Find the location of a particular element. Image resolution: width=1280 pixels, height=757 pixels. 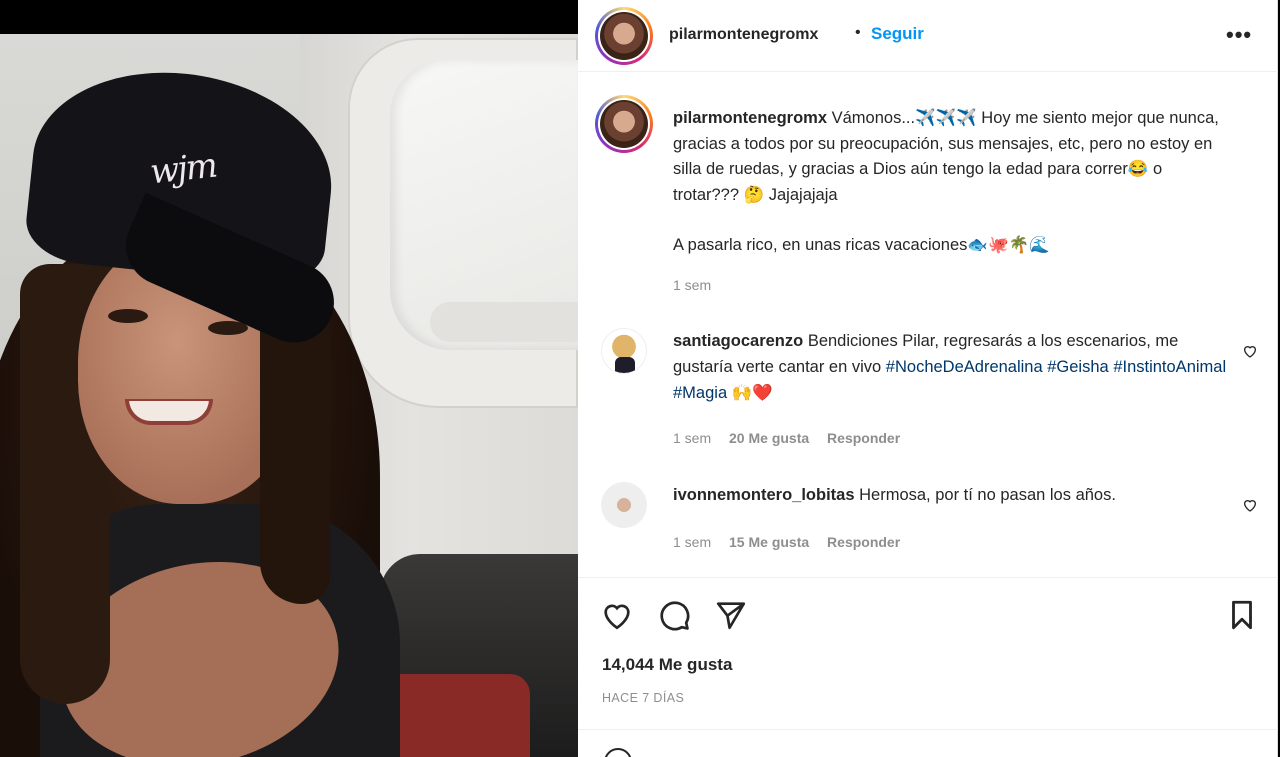

more-icon: ••• is located at coordinates (1239, 35).